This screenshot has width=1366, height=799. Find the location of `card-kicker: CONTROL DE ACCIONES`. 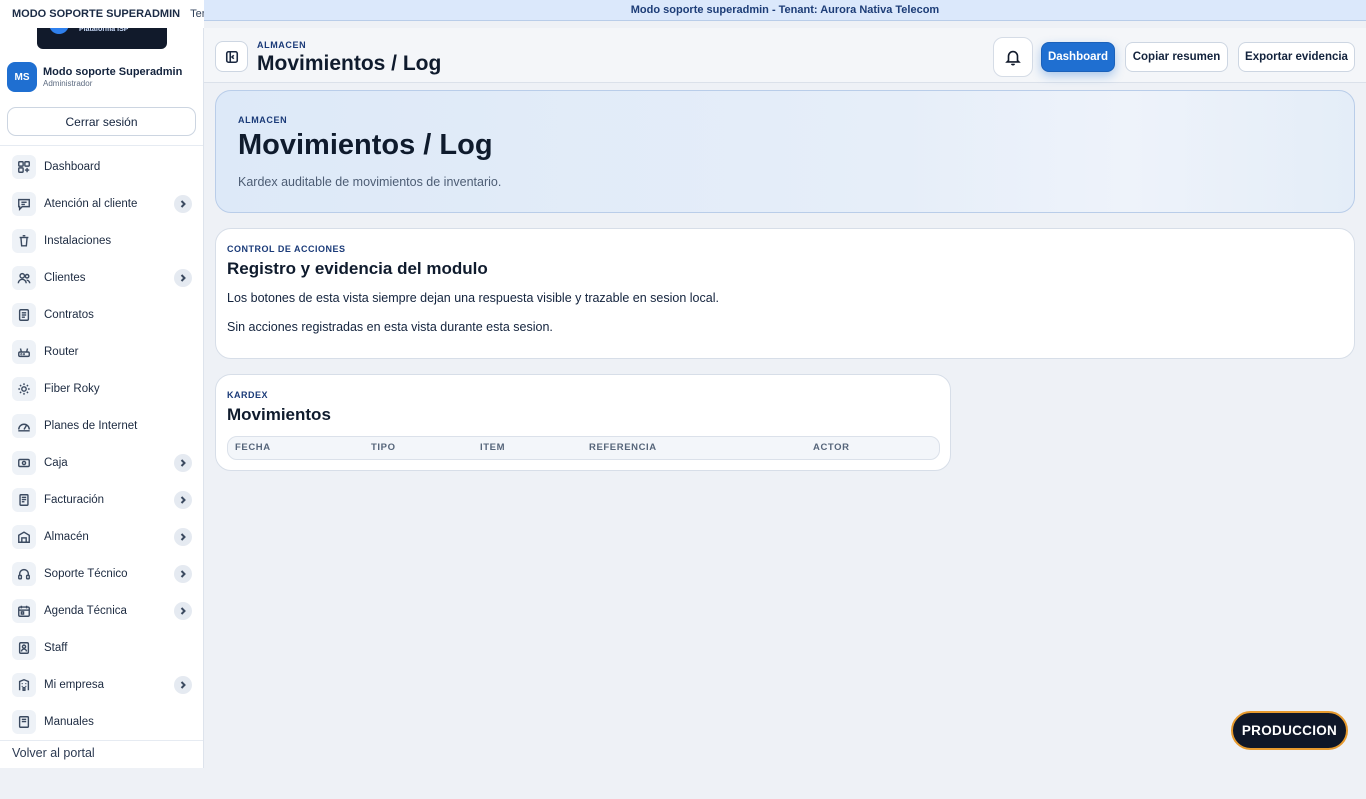

card-kicker: CONTROL DE ACCIONES is located at coordinates (286, 249).